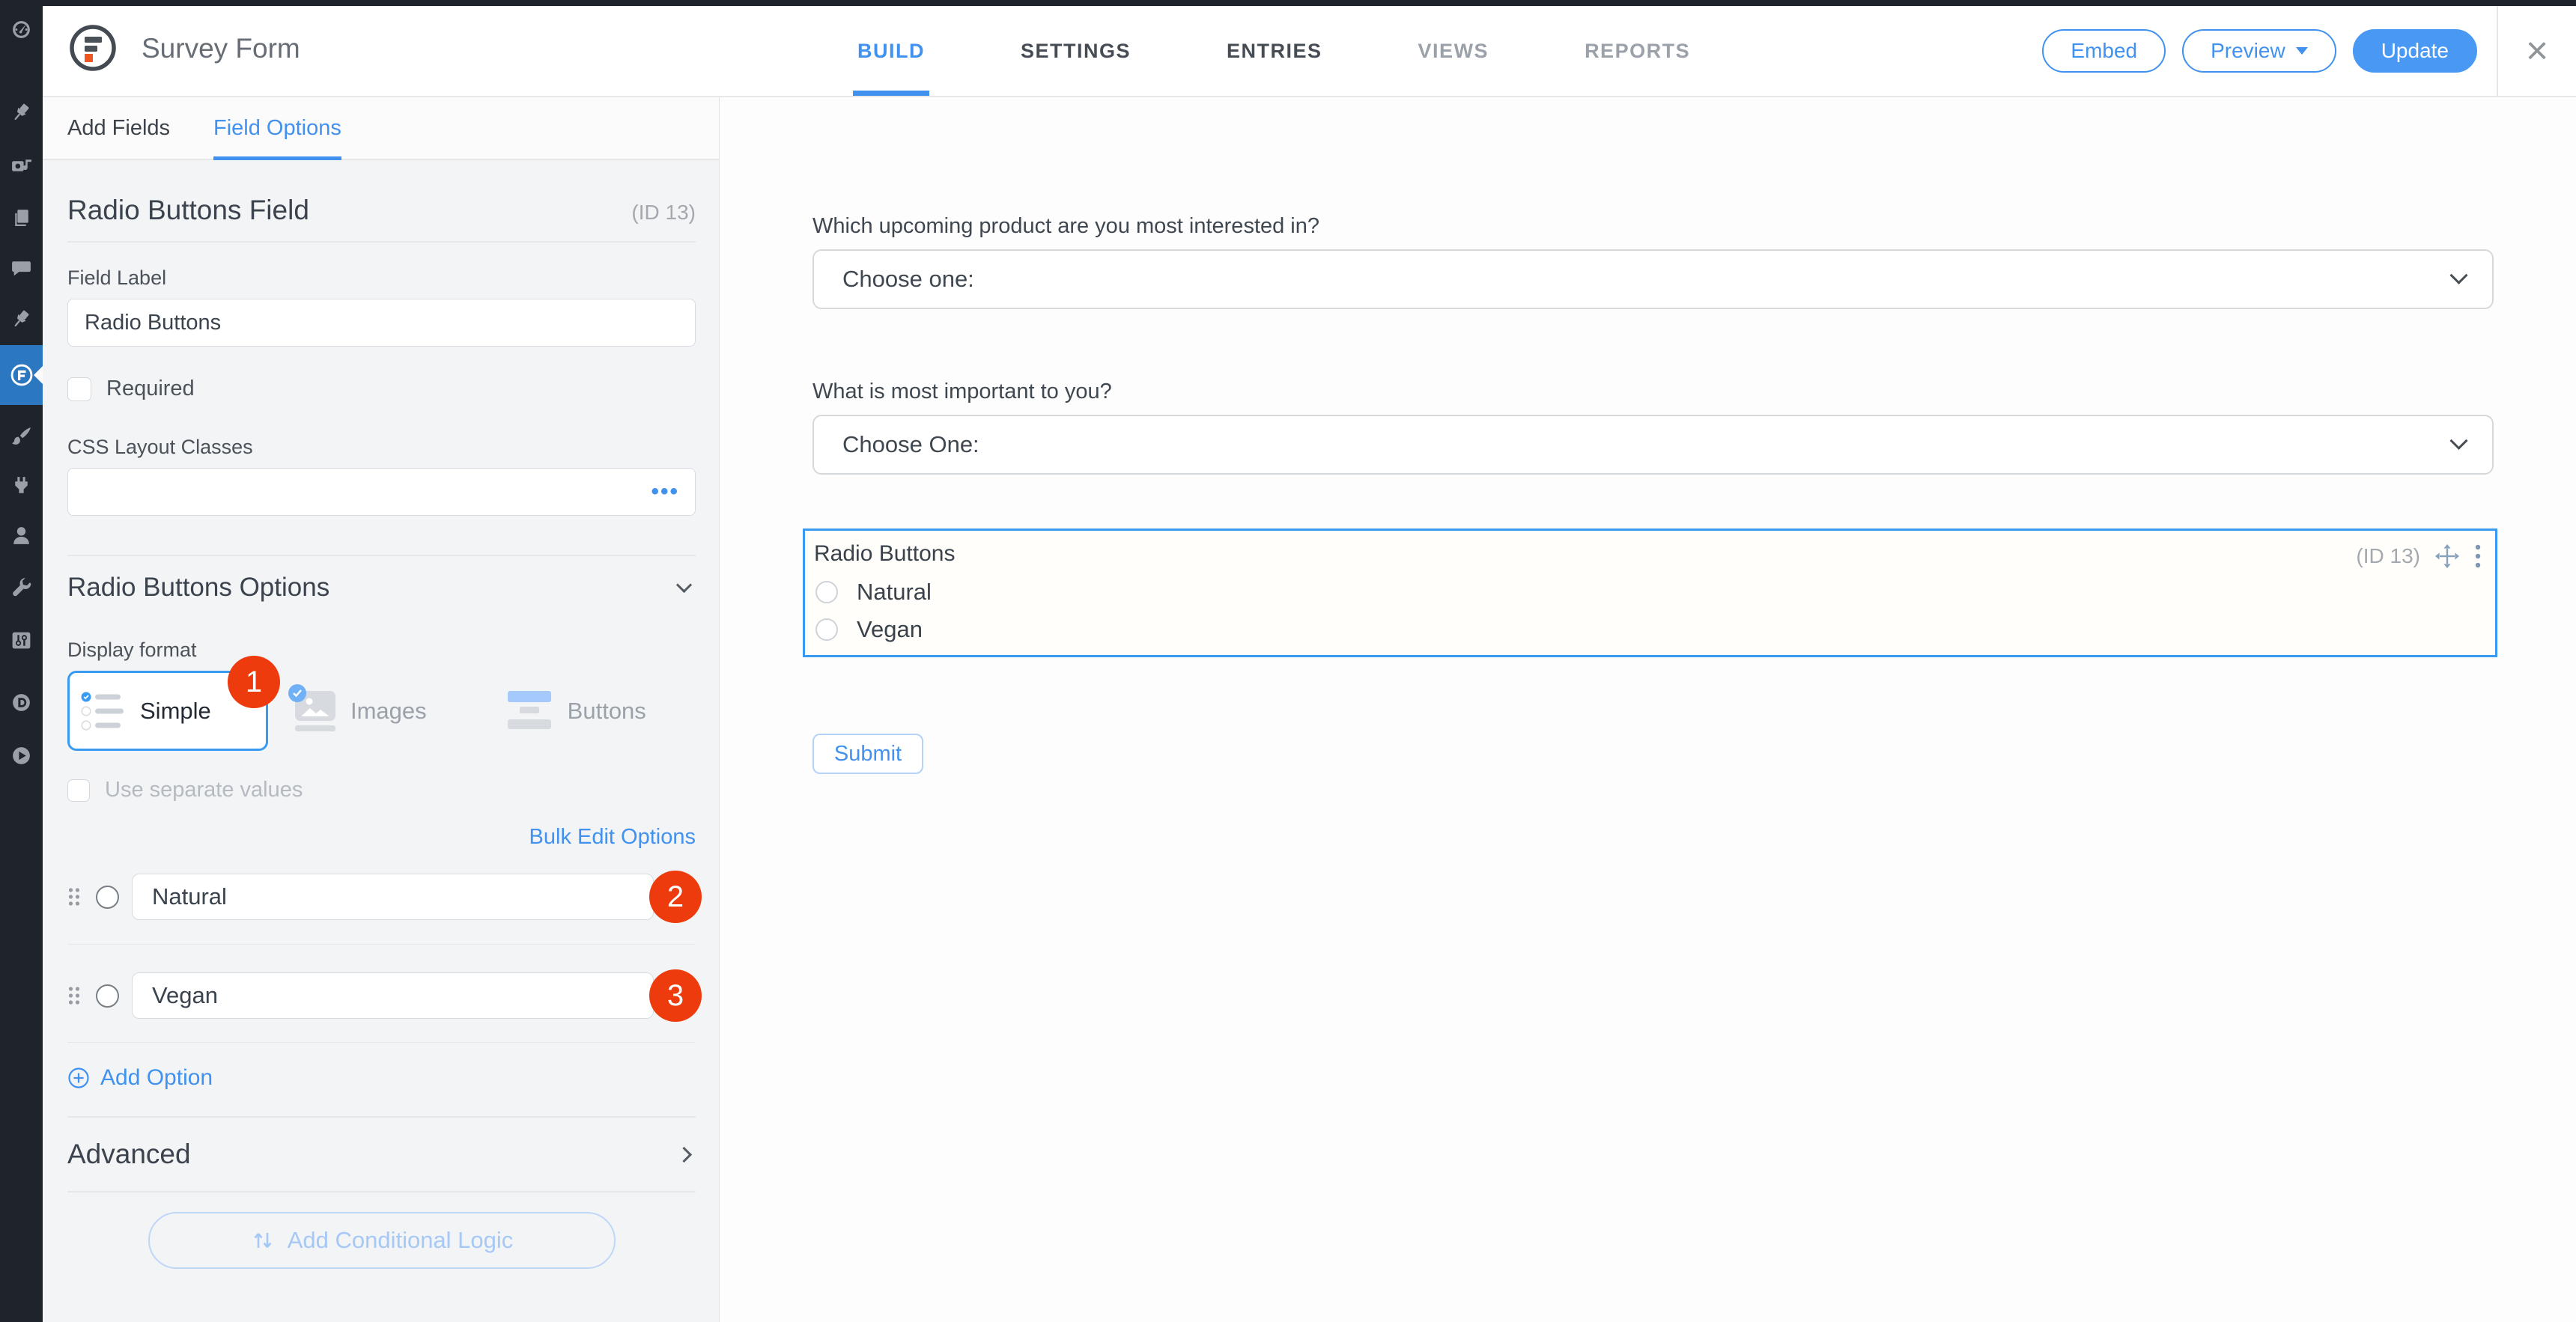  I want to click on required-checkbox, so click(79, 389).